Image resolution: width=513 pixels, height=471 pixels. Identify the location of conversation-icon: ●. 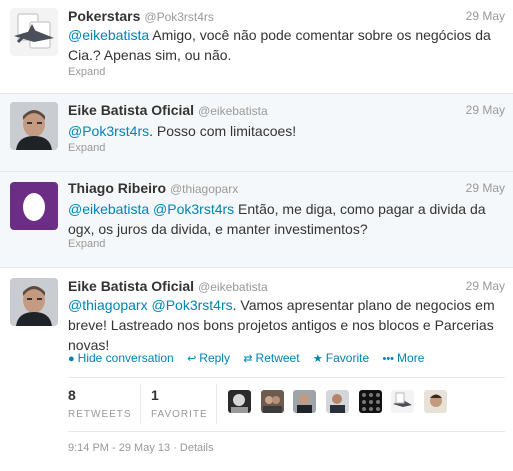
(71, 359).